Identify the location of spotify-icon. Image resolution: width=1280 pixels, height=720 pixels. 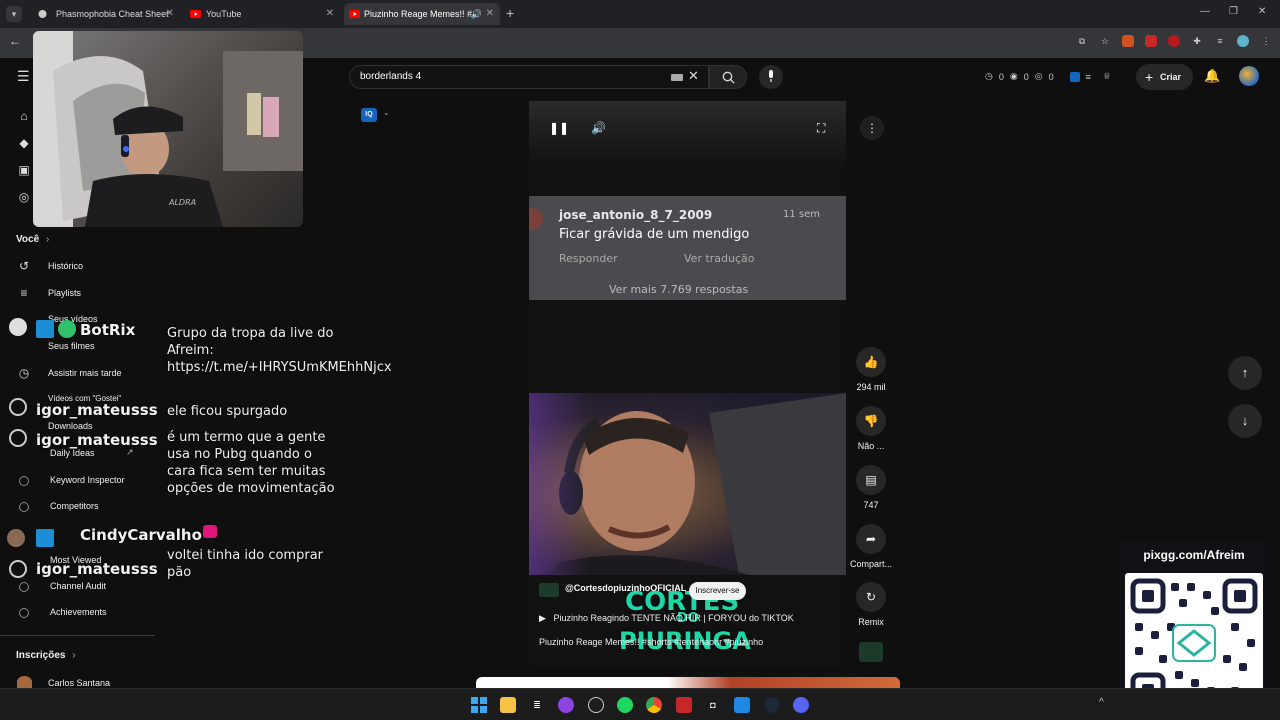
(625, 705).